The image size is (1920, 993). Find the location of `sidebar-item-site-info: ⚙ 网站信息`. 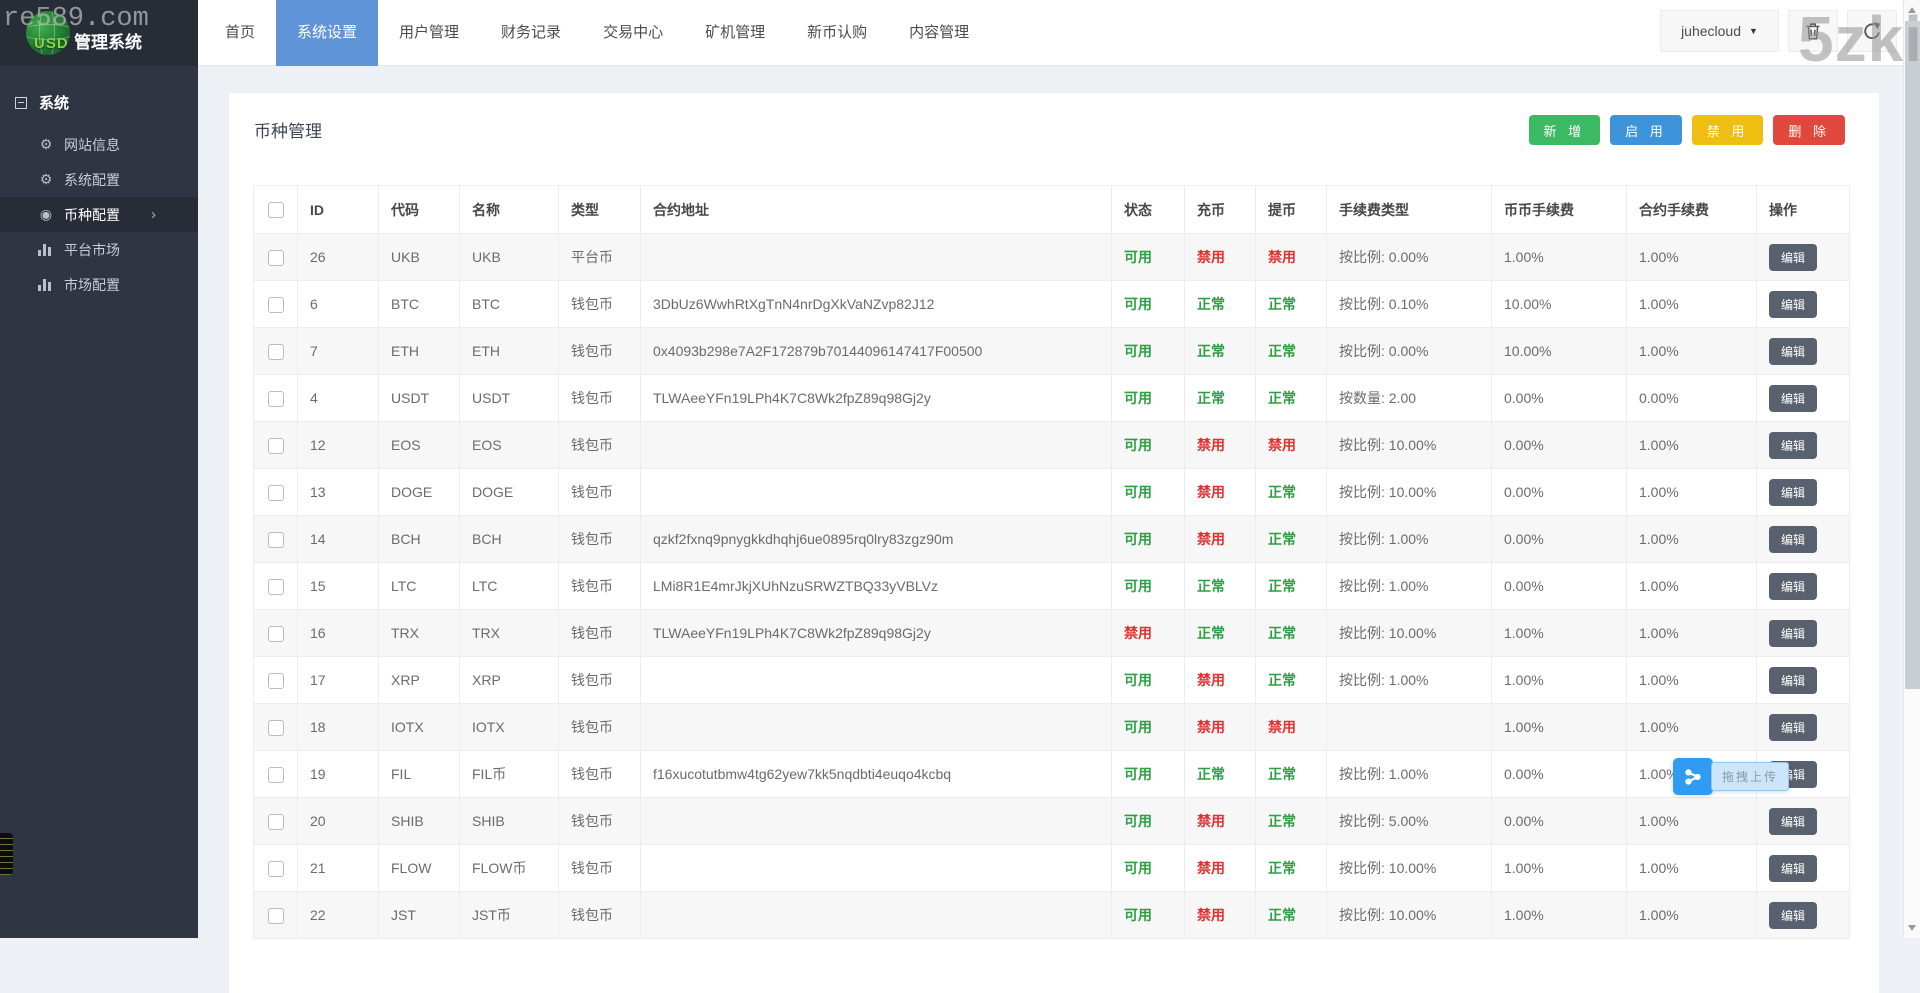

sidebar-item-site-info: ⚙ 网站信息 is located at coordinates (99, 144).